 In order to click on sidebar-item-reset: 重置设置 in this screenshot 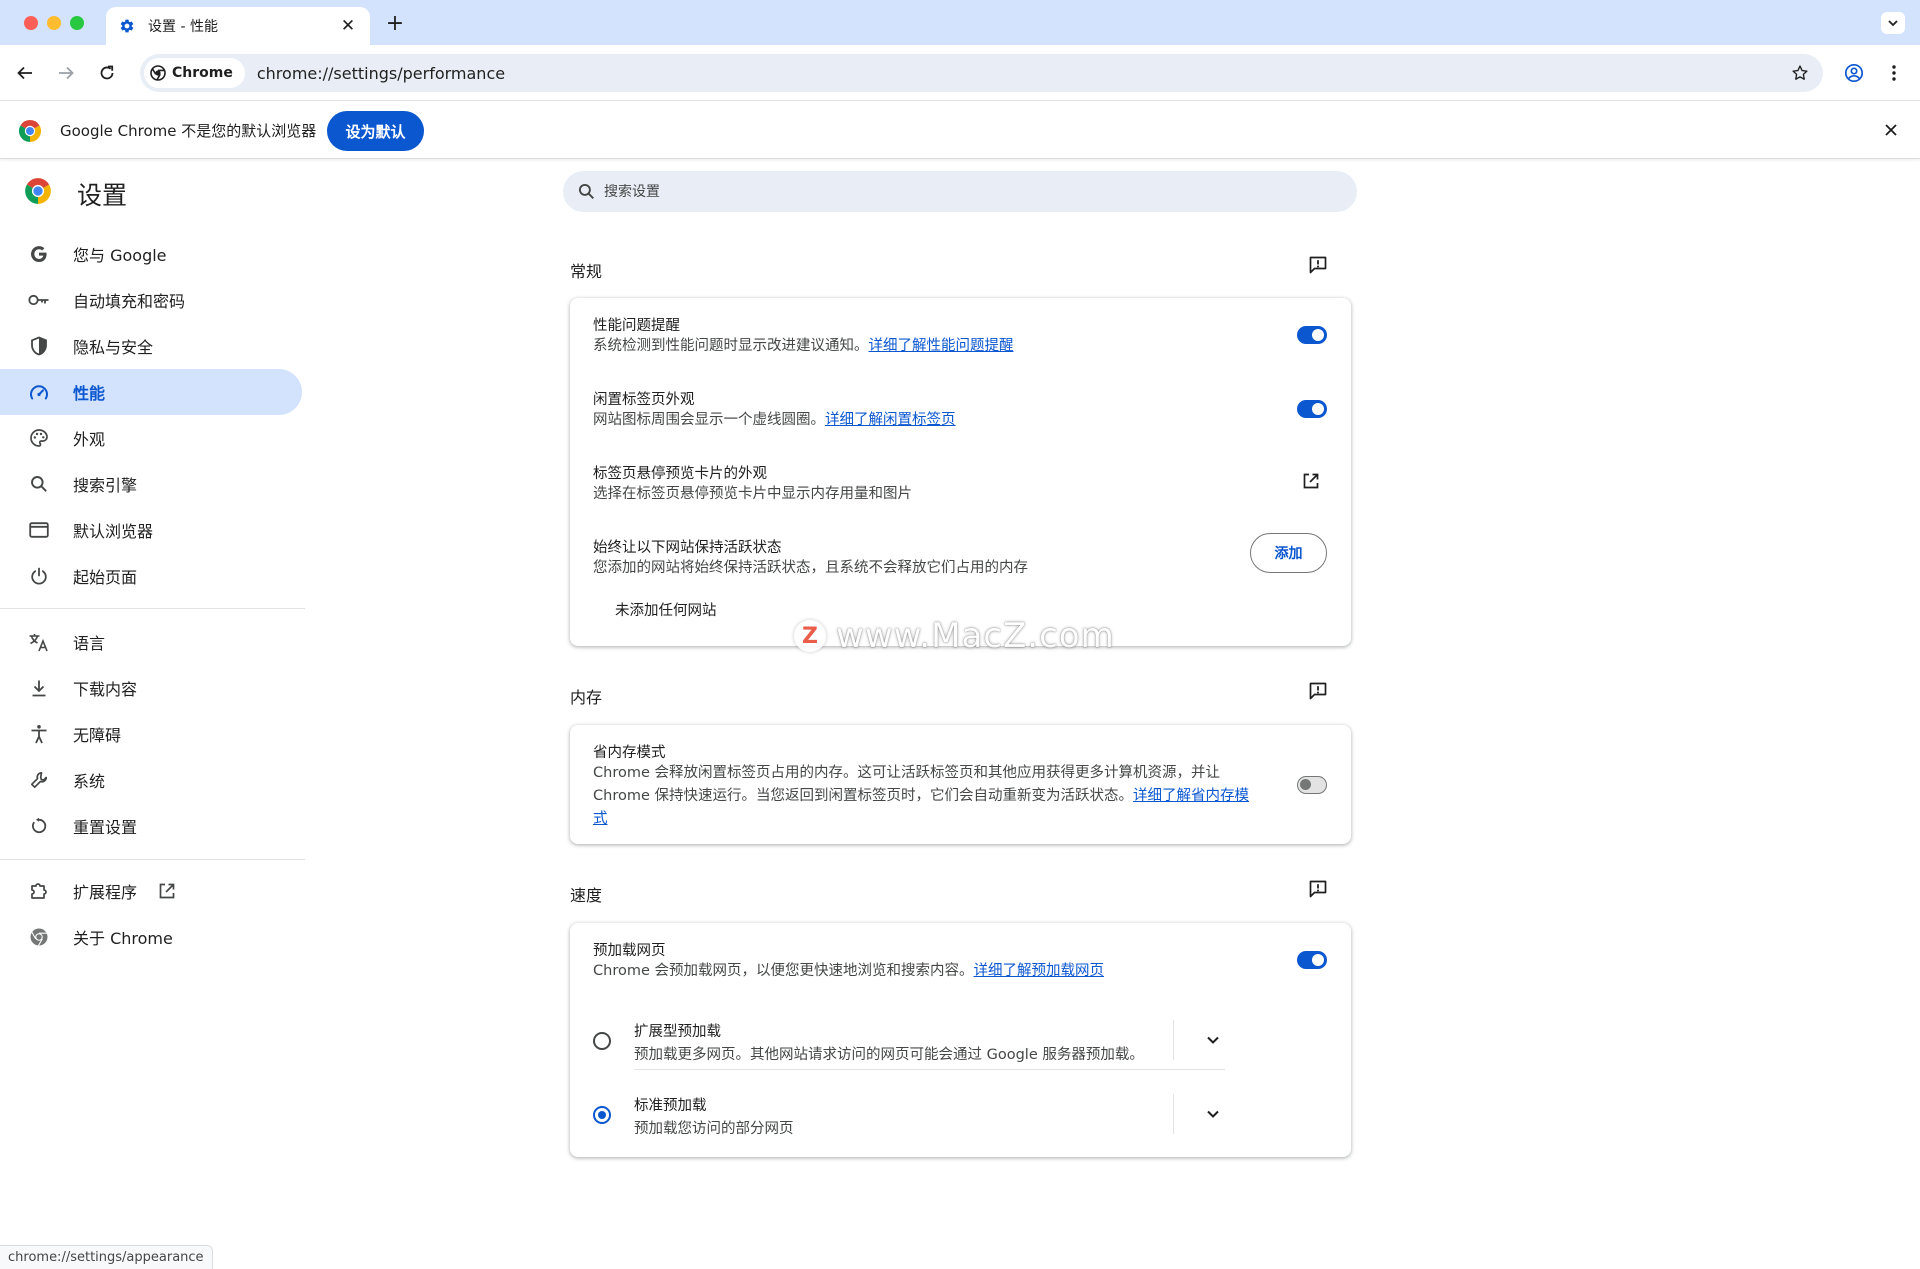, I will do `click(151, 826)`.